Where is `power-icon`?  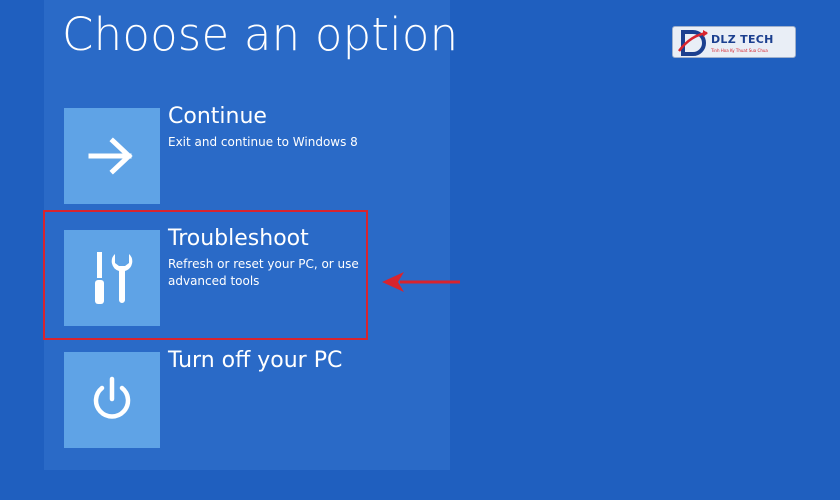
power-icon is located at coordinates (112, 397).